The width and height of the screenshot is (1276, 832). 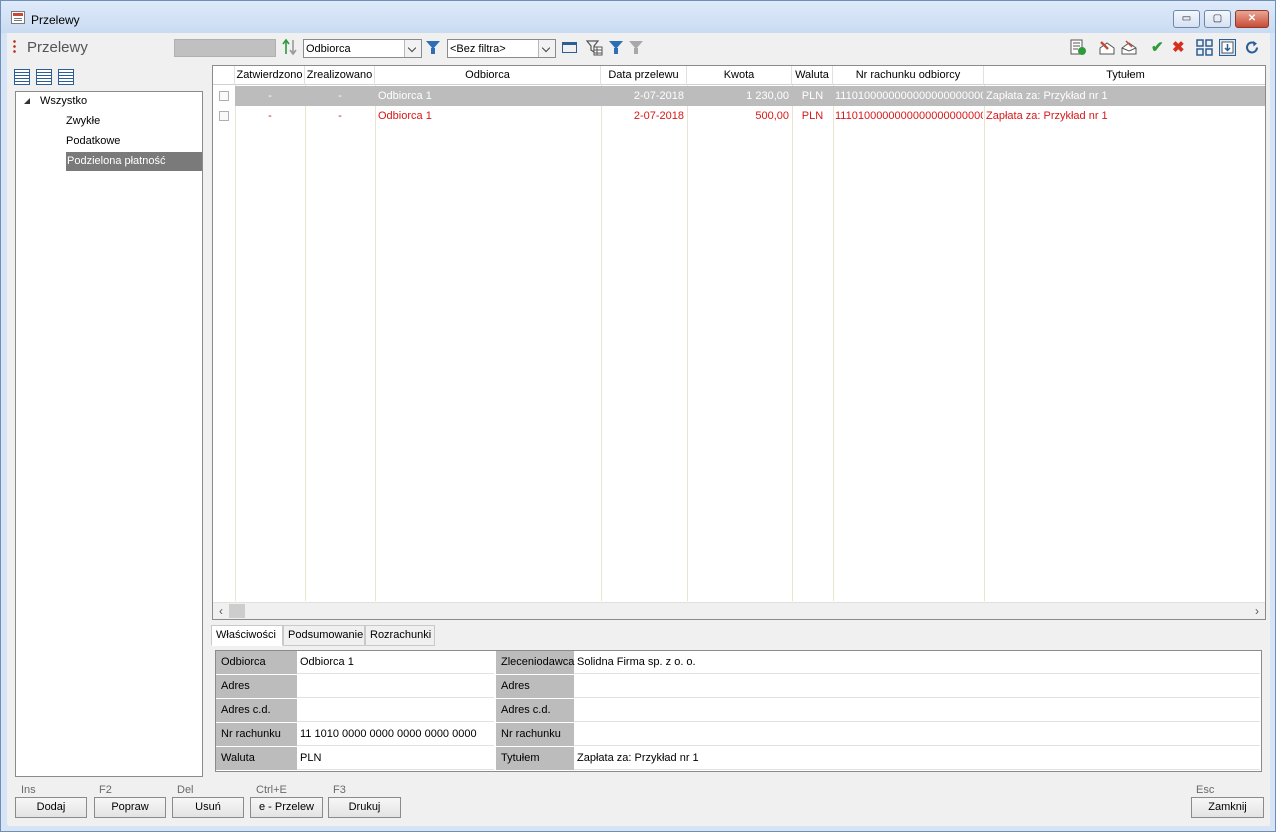 I want to click on toolbar: Przelewy Odbiorca <Bez filtra> ✔ ✖, so click(x=639, y=47).